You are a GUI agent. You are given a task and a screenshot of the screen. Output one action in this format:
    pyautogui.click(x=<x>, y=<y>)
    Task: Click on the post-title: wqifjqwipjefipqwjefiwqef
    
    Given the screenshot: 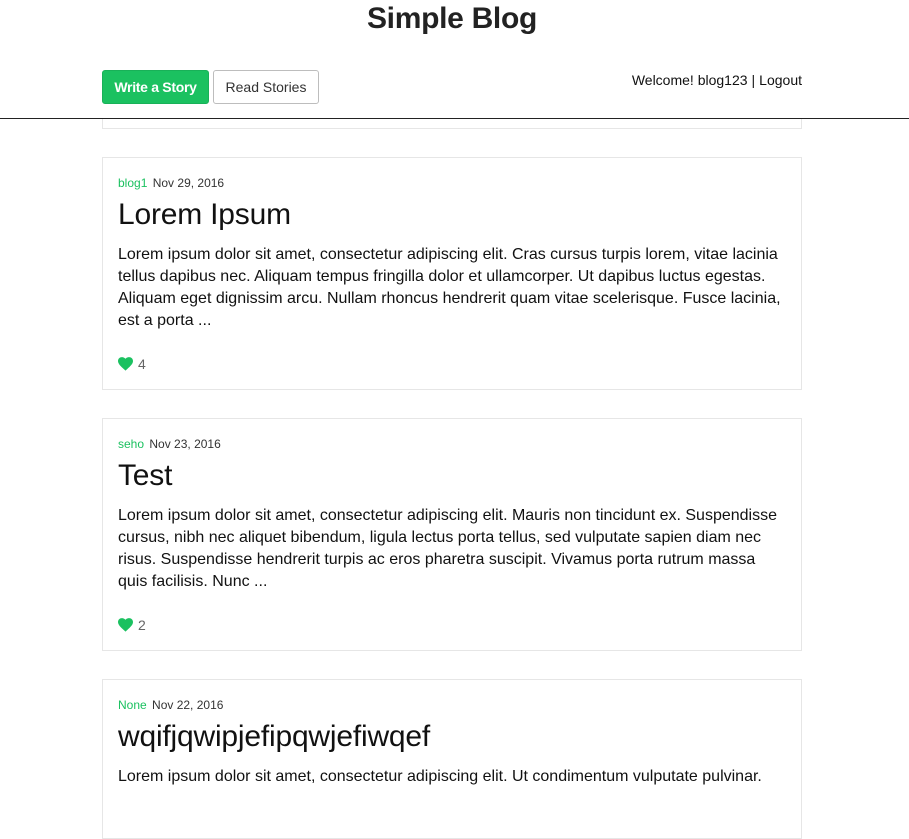 What is the action you would take?
    pyautogui.click(x=452, y=737)
    